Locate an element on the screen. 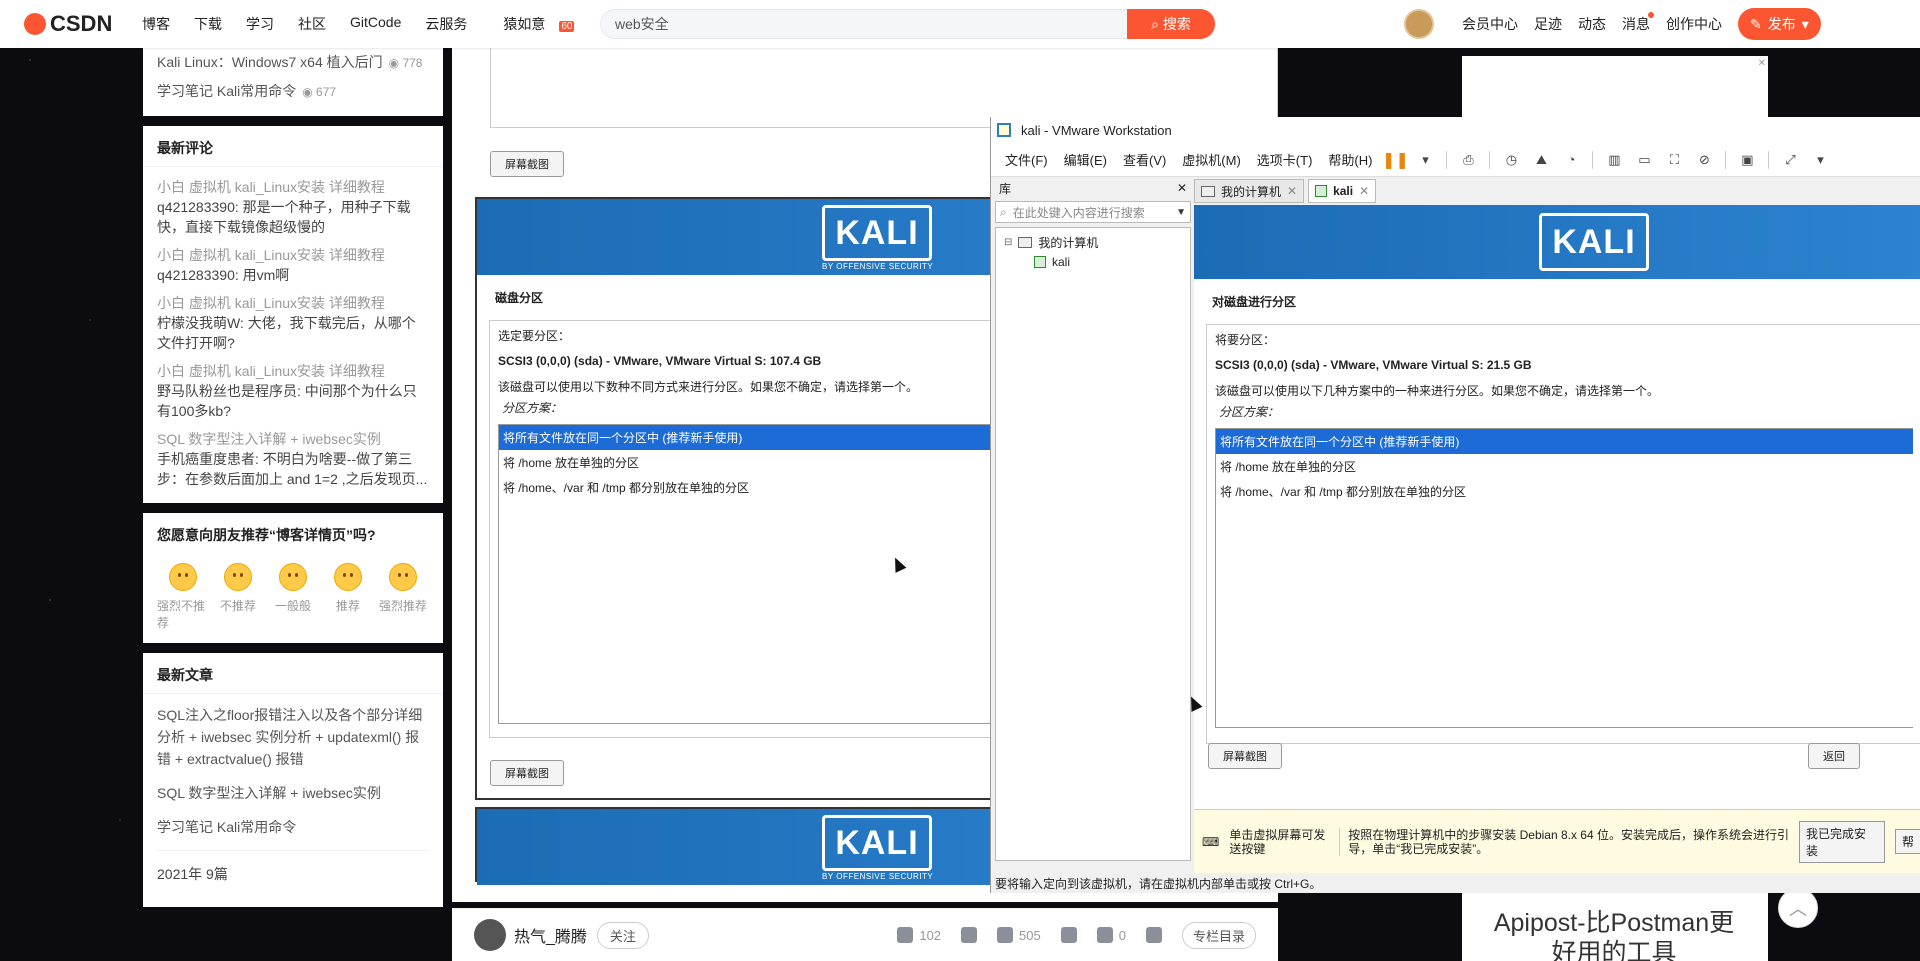  nav-item-blog: 博客 is located at coordinates (156, 24).